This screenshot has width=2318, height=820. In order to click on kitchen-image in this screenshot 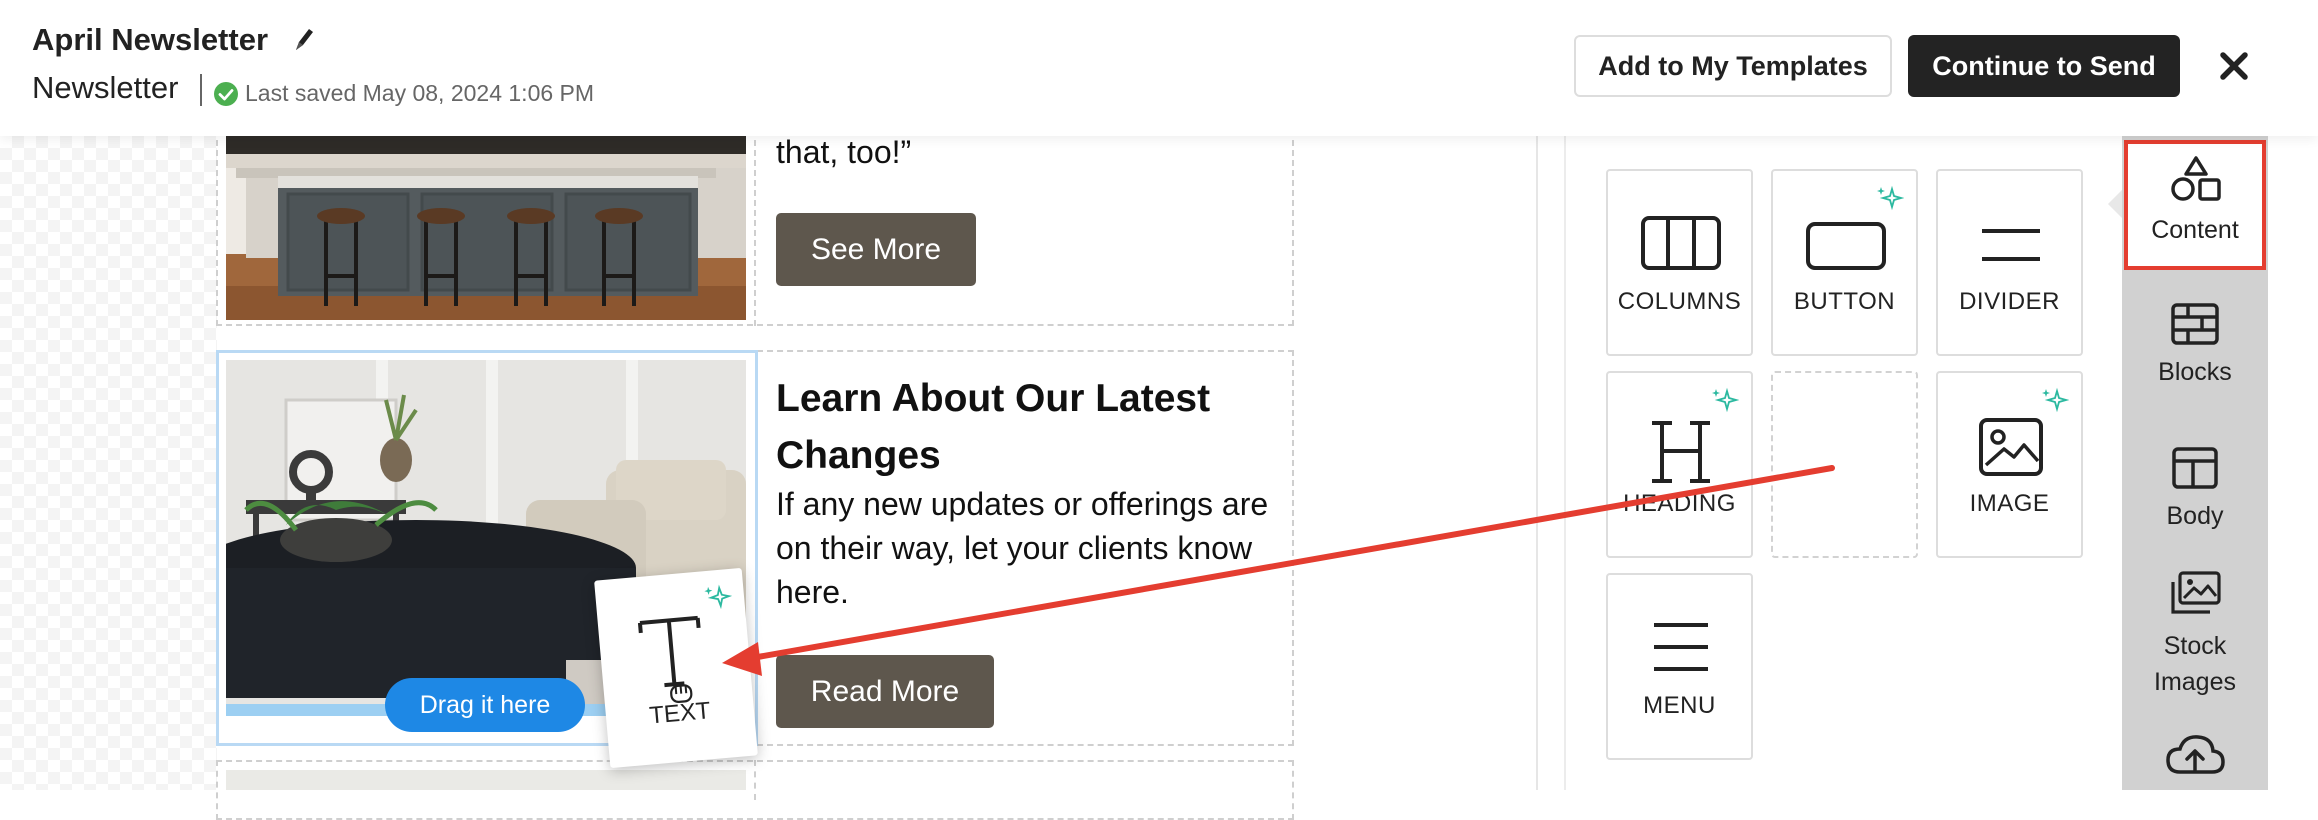, I will do `click(486, 228)`.